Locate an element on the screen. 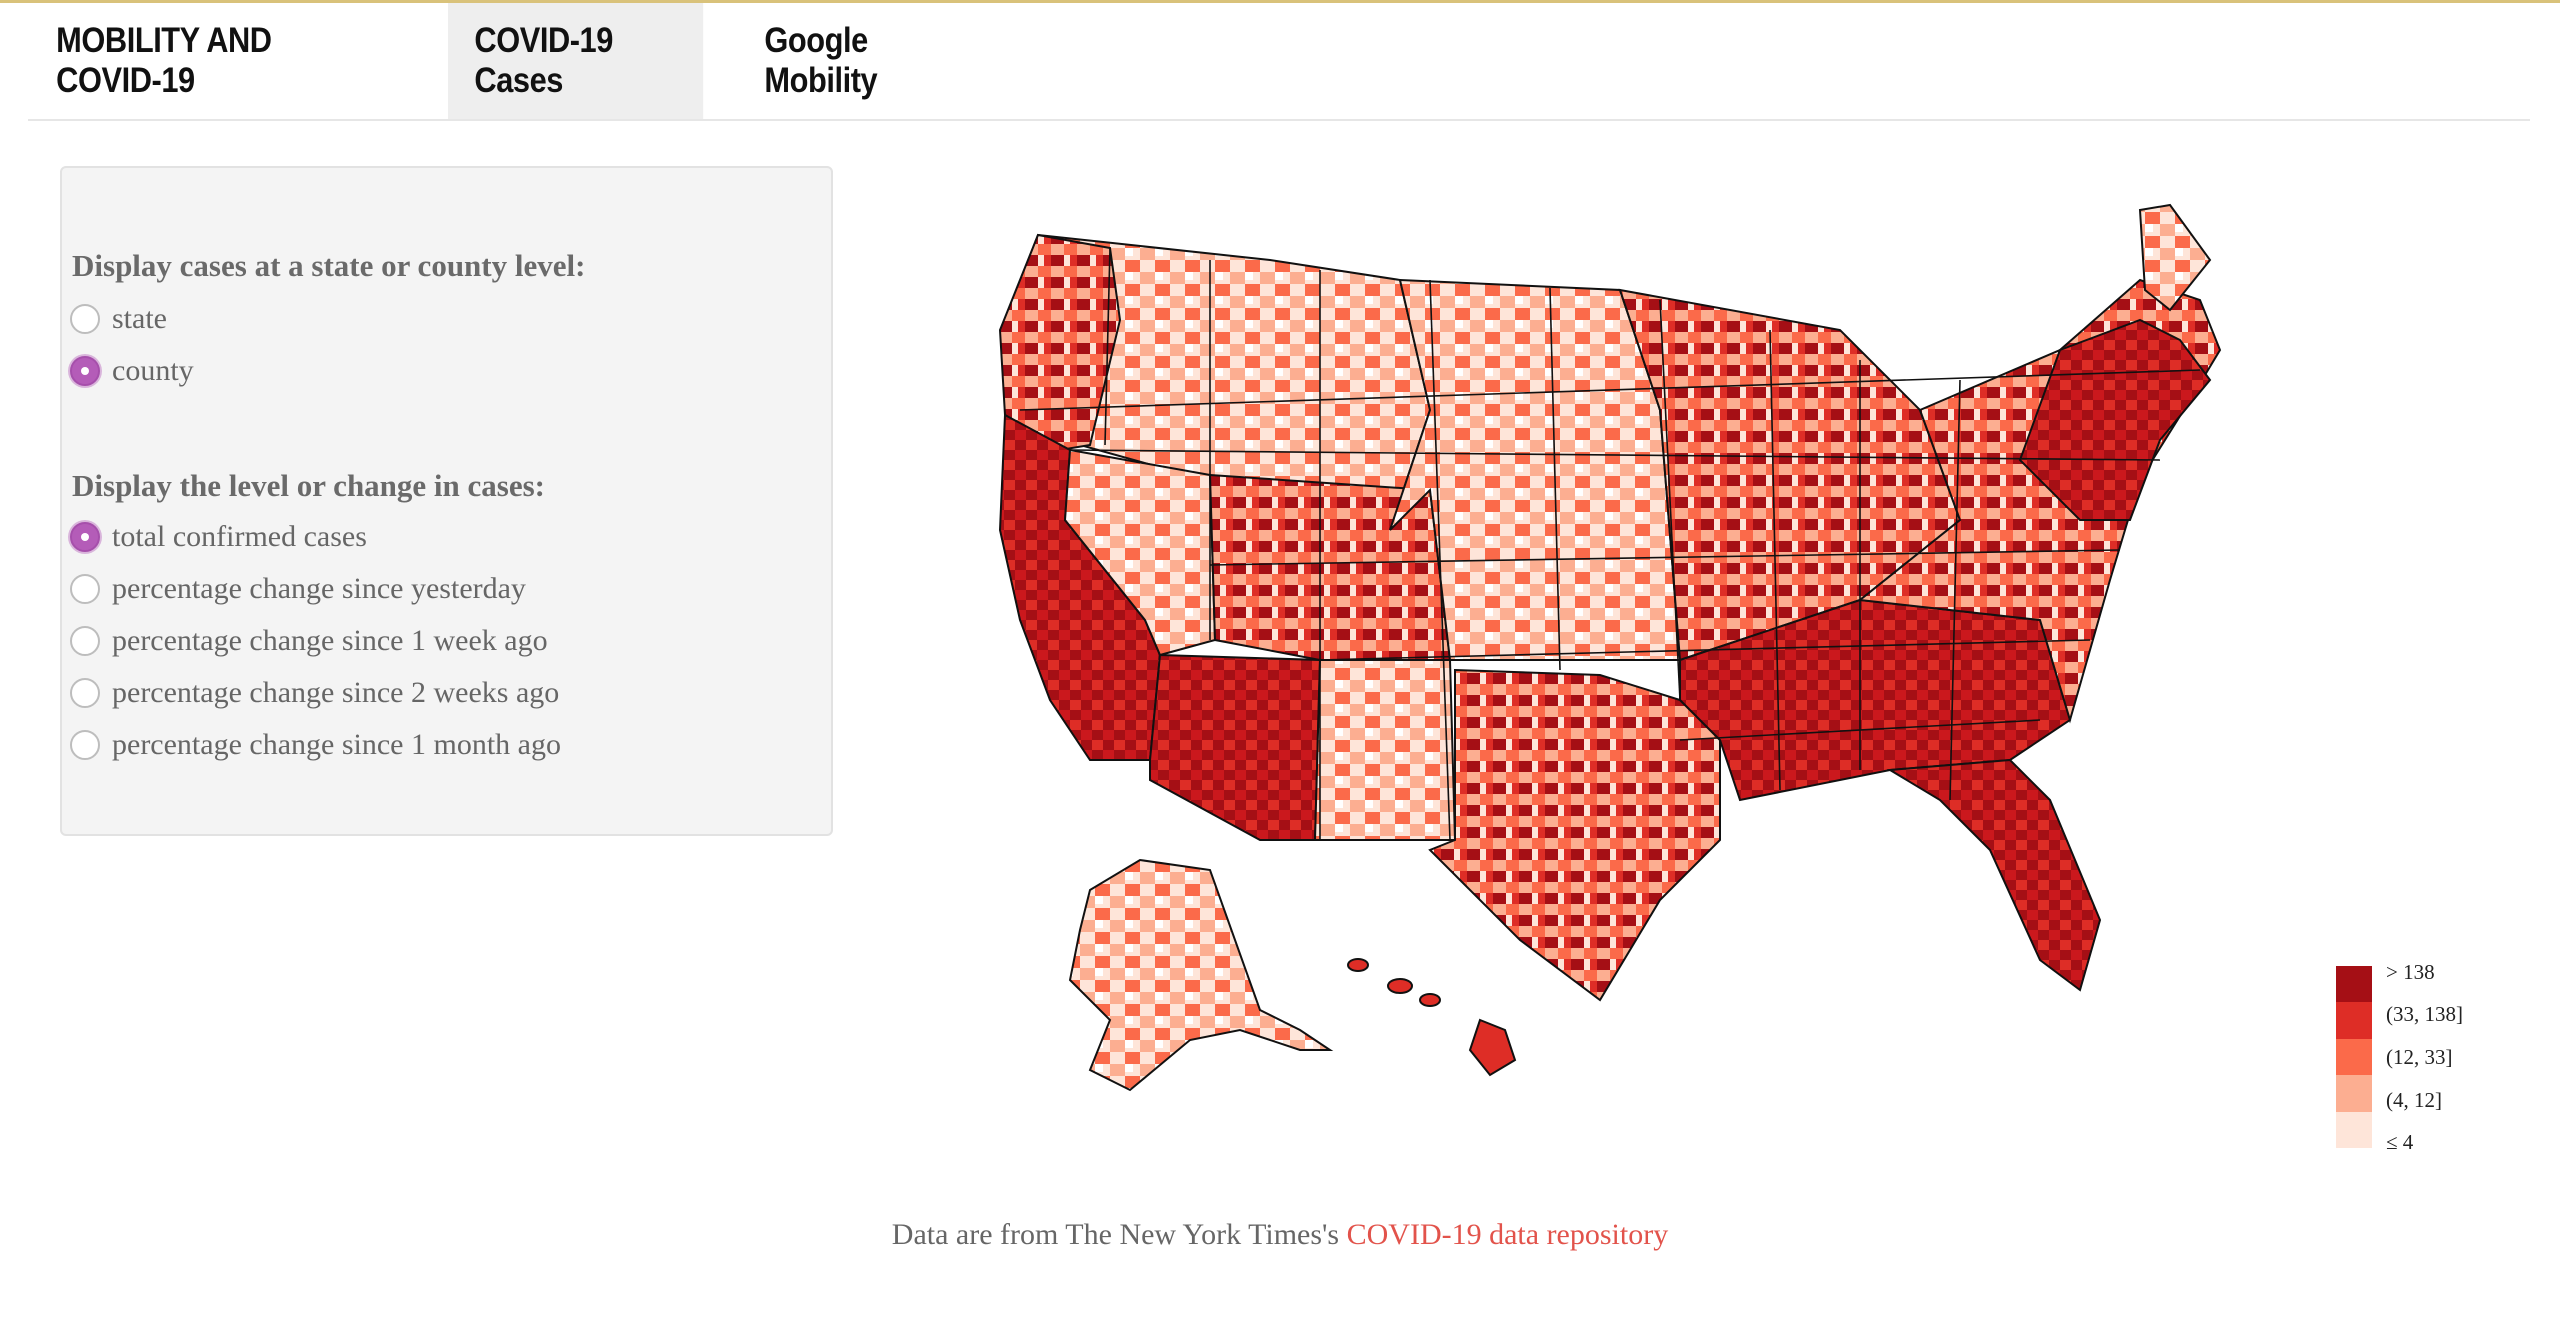 This screenshot has width=2560, height=1331. radio-label: percentage change since 1 week ago is located at coordinates (330, 640).